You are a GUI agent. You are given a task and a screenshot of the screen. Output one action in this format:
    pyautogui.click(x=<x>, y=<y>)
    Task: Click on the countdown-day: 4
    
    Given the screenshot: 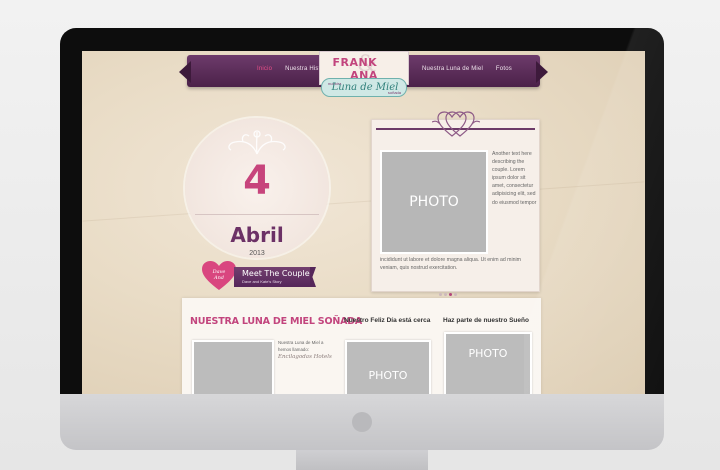 What is the action you would take?
    pyautogui.click(x=257, y=181)
    